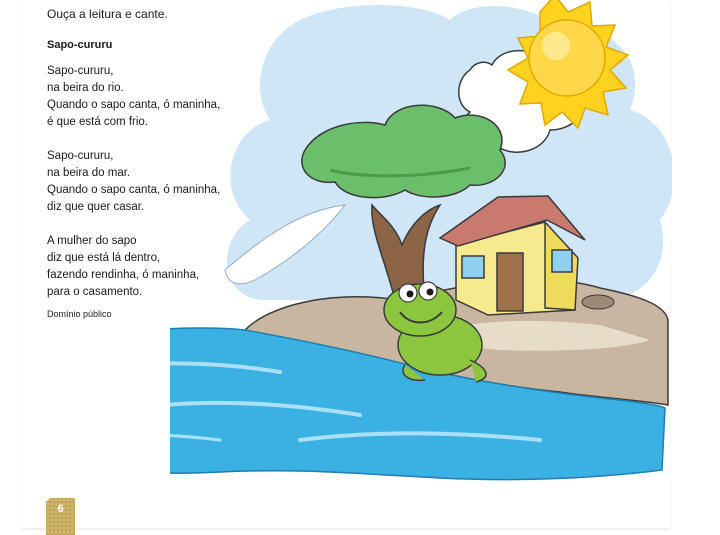  Describe the element at coordinates (60, 509) in the screenshot. I see `page-number: 6` at that location.